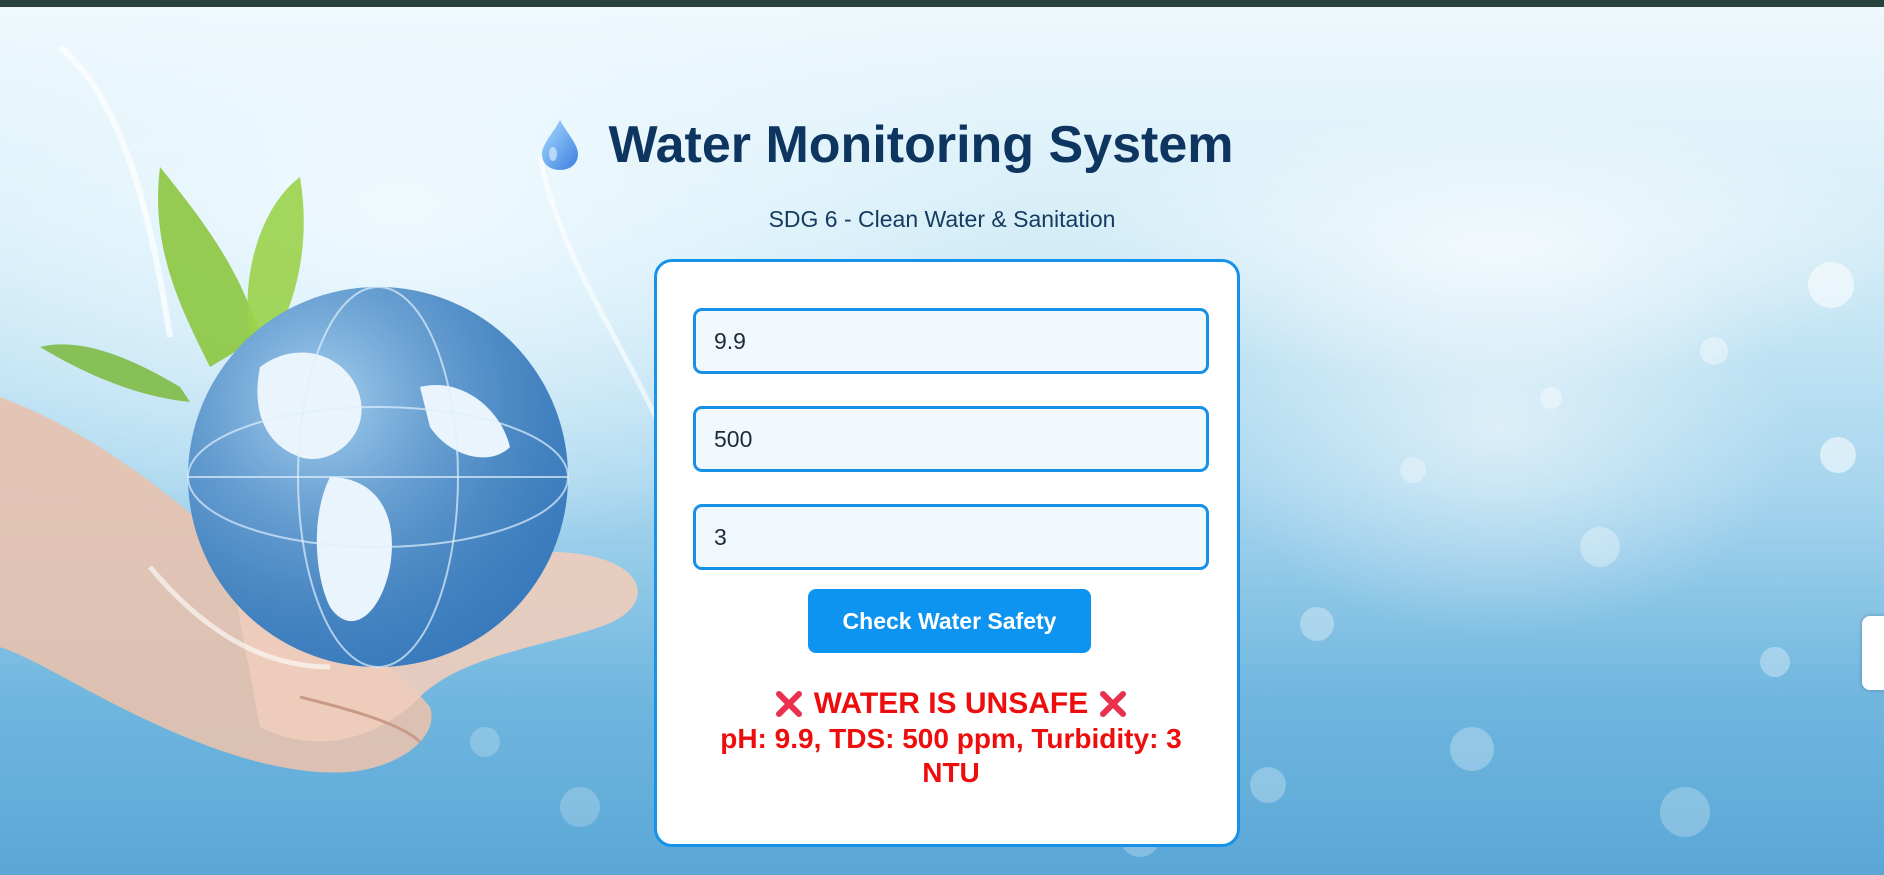  What do you see at coordinates (951, 537) in the screenshot?
I see `turbidity-input` at bounding box center [951, 537].